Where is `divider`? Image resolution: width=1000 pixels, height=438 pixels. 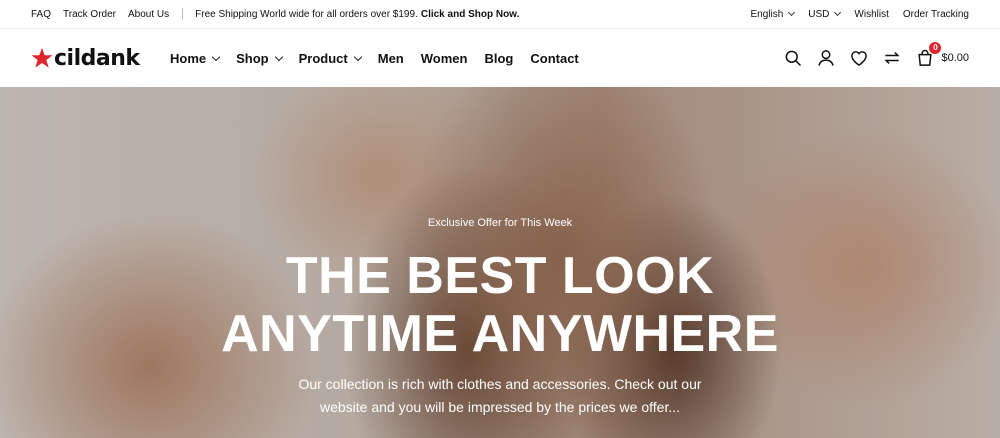 divider is located at coordinates (183, 14).